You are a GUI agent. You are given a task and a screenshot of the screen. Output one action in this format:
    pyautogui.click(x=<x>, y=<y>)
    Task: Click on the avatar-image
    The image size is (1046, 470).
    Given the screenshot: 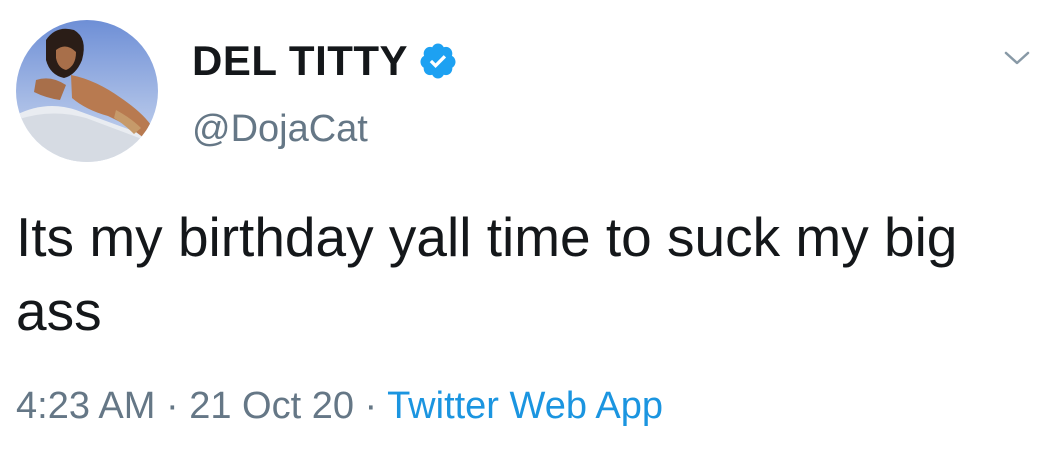 What is the action you would take?
    pyautogui.click(x=87, y=91)
    